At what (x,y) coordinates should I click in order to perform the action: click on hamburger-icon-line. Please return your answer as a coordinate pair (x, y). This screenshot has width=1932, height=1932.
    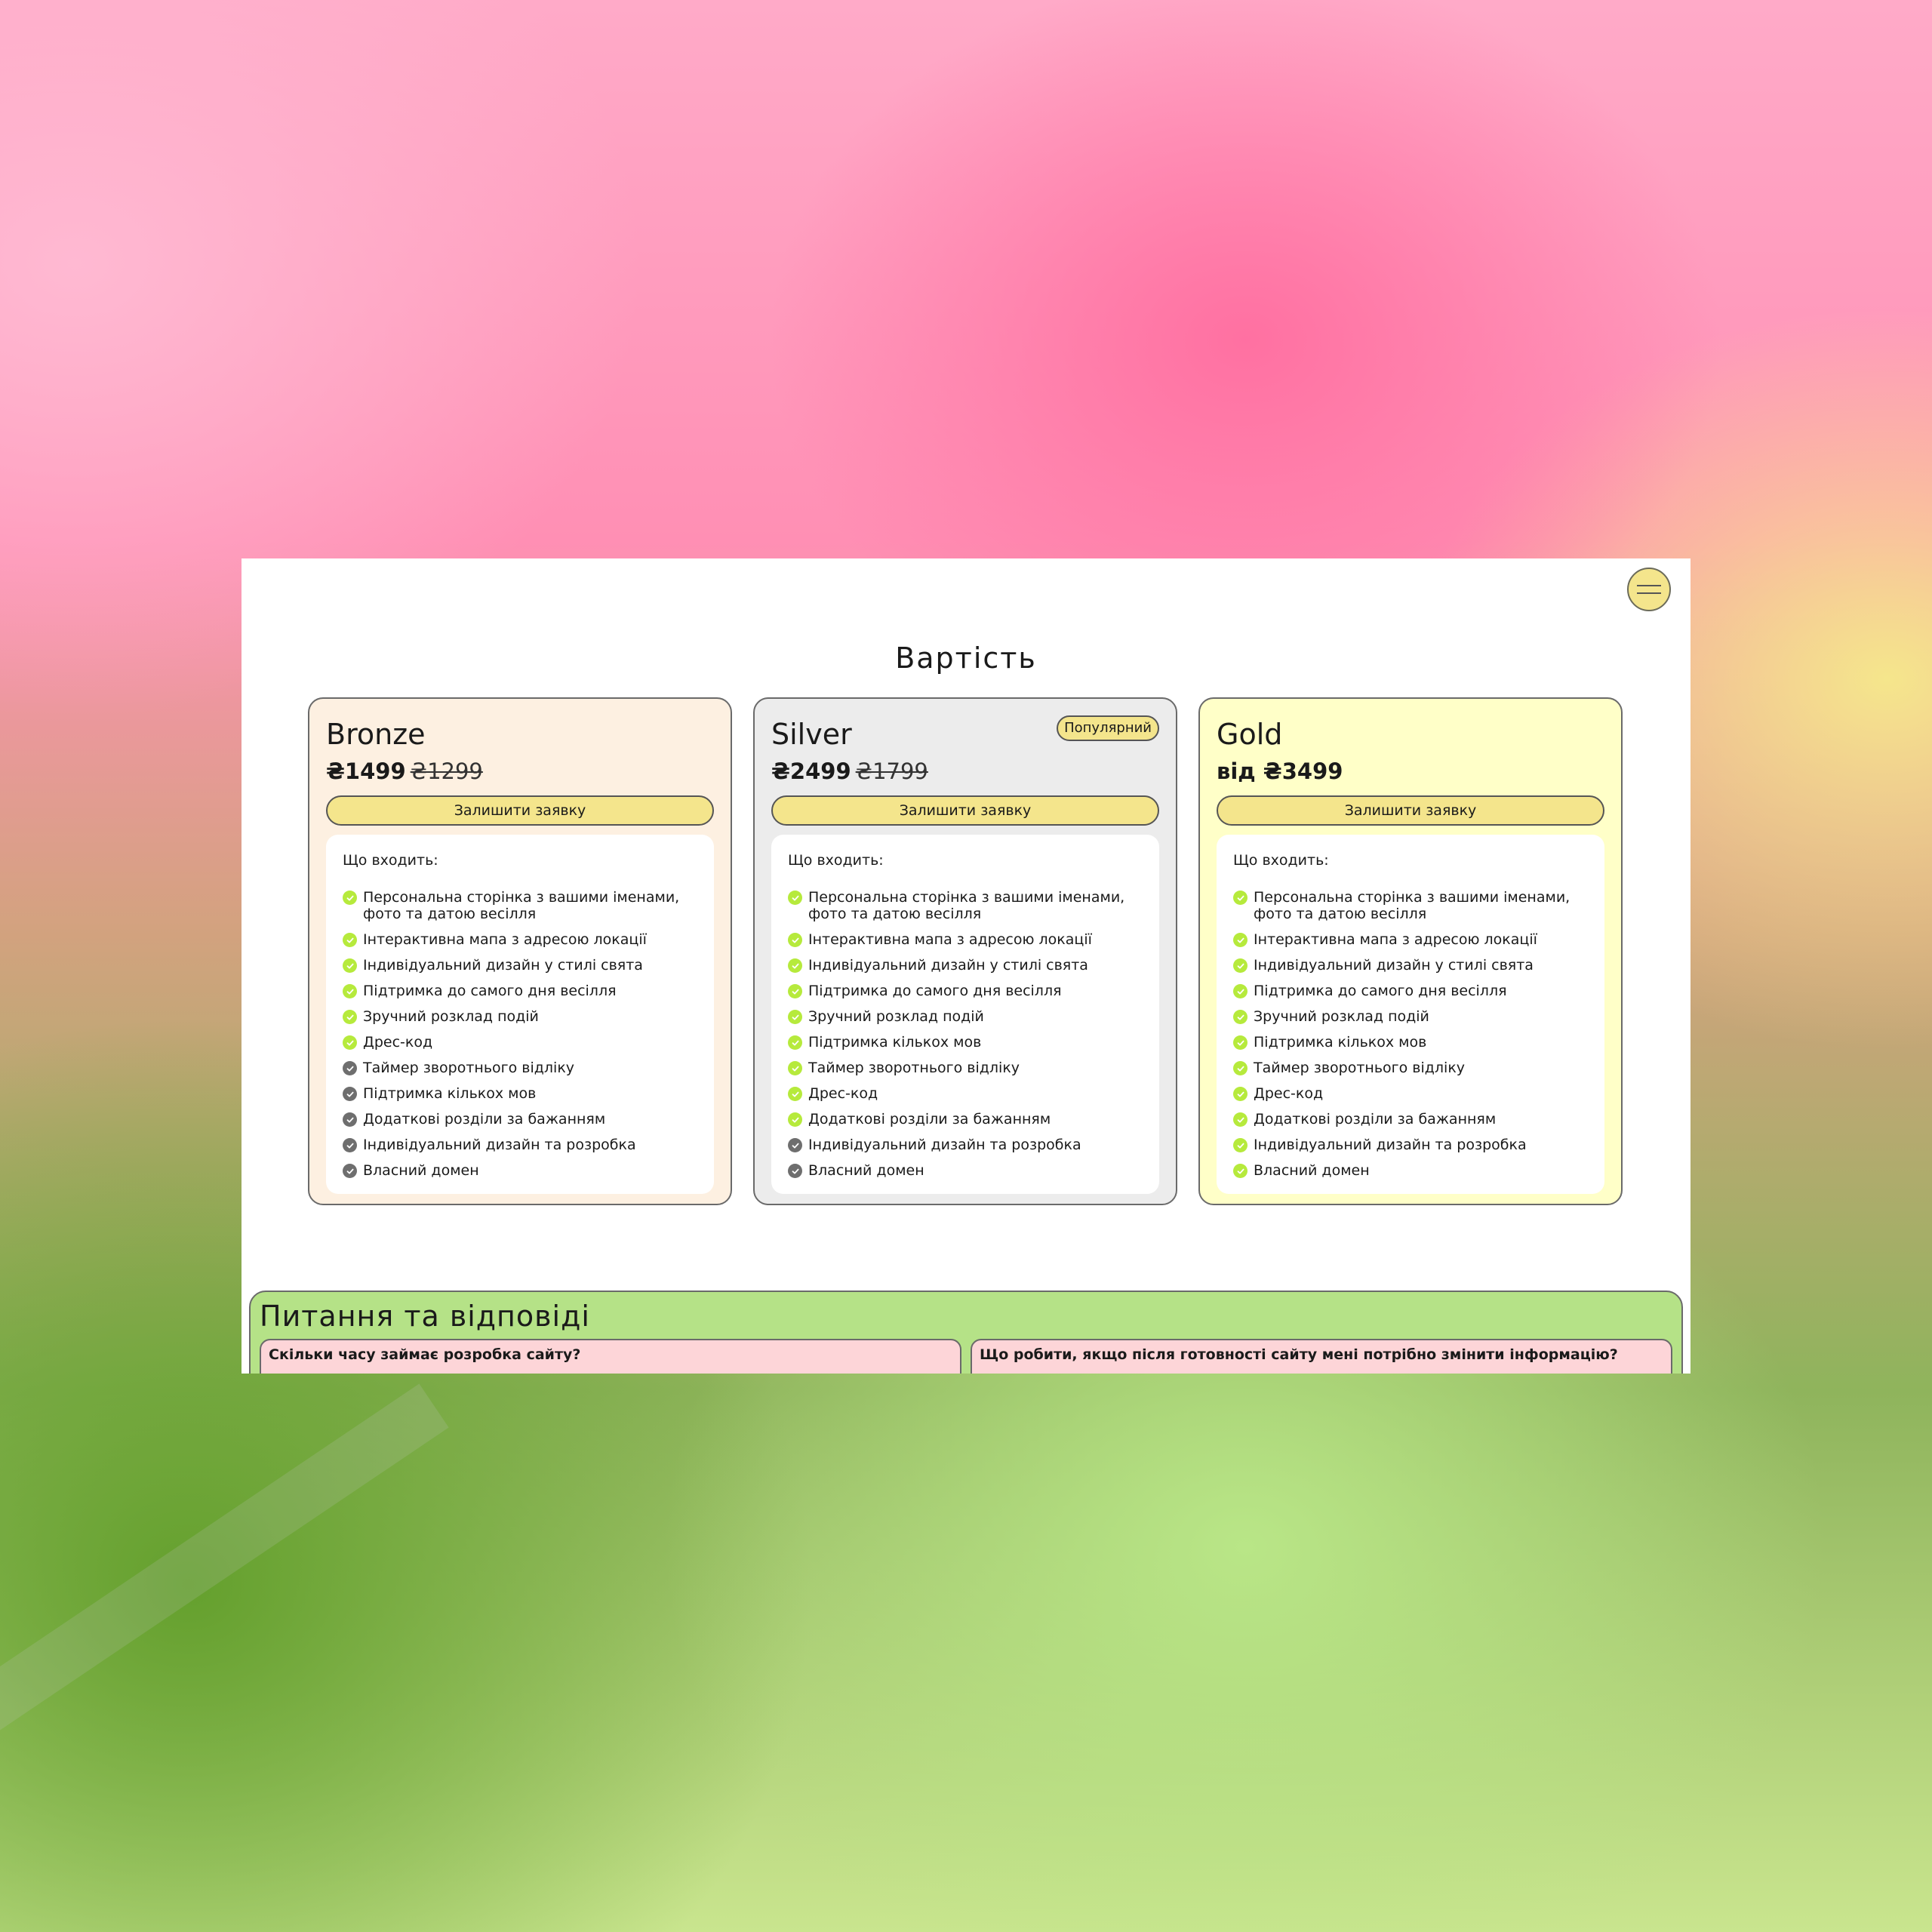
    Looking at the image, I should click on (1649, 593).